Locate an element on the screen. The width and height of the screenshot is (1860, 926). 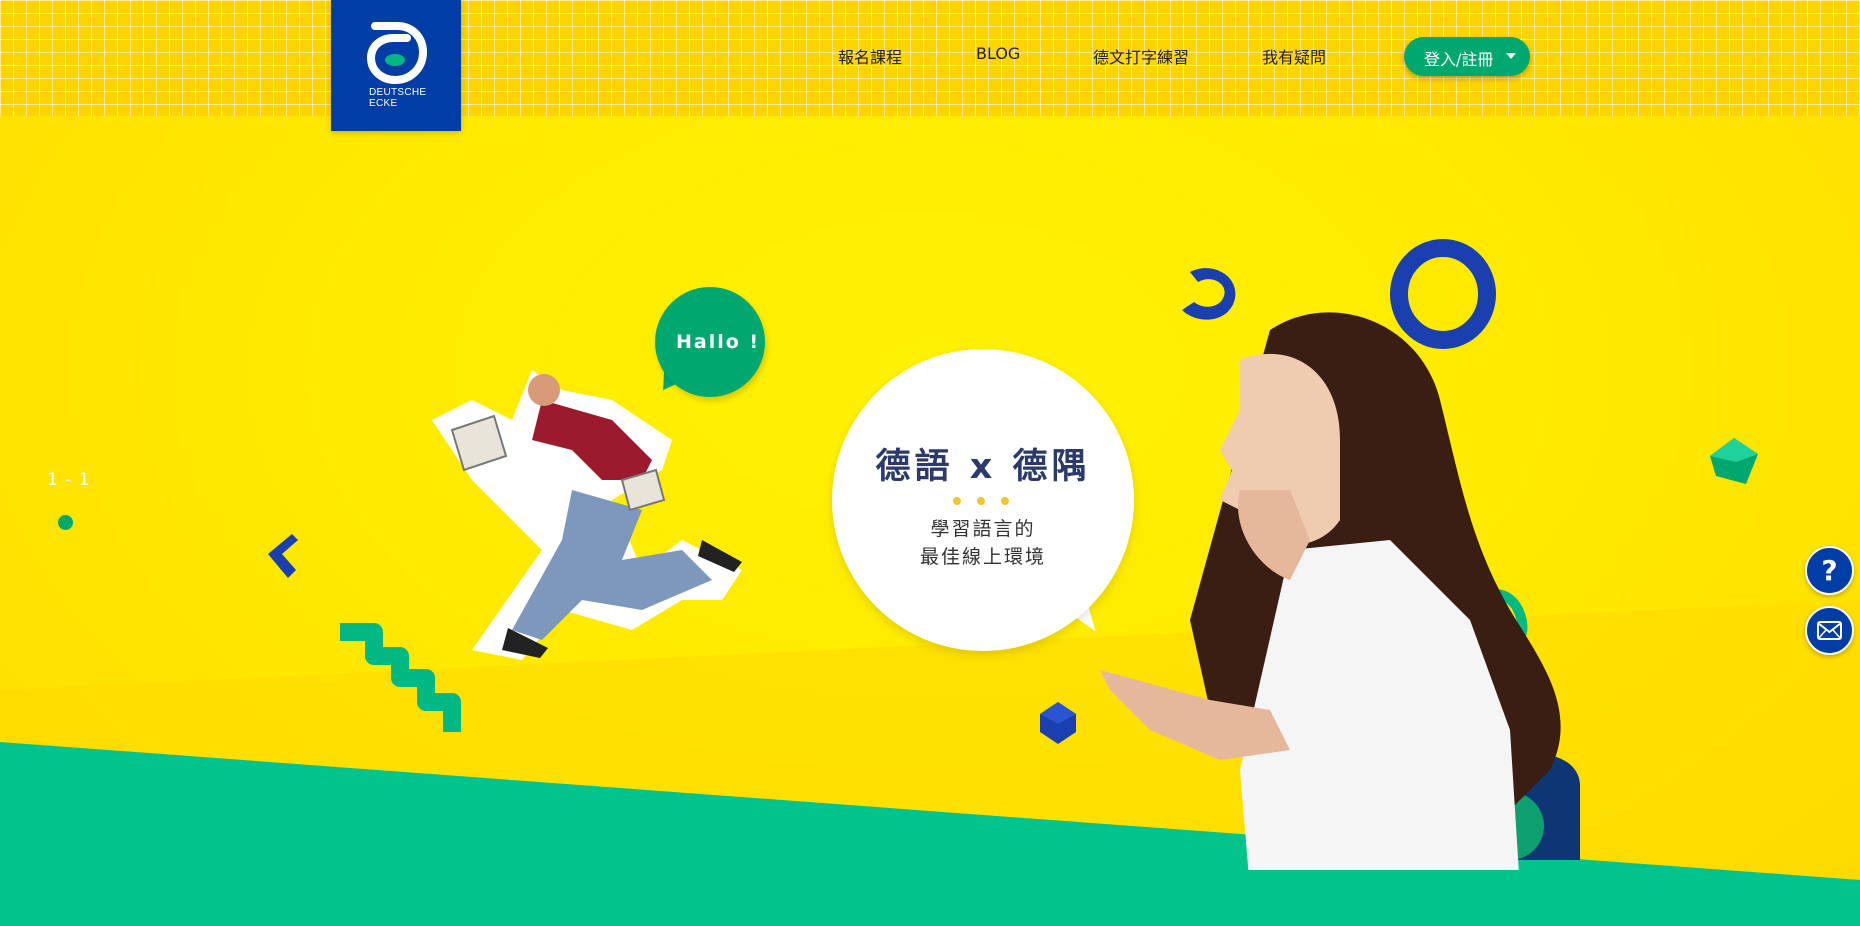
hero-dots is located at coordinates (989, 499).